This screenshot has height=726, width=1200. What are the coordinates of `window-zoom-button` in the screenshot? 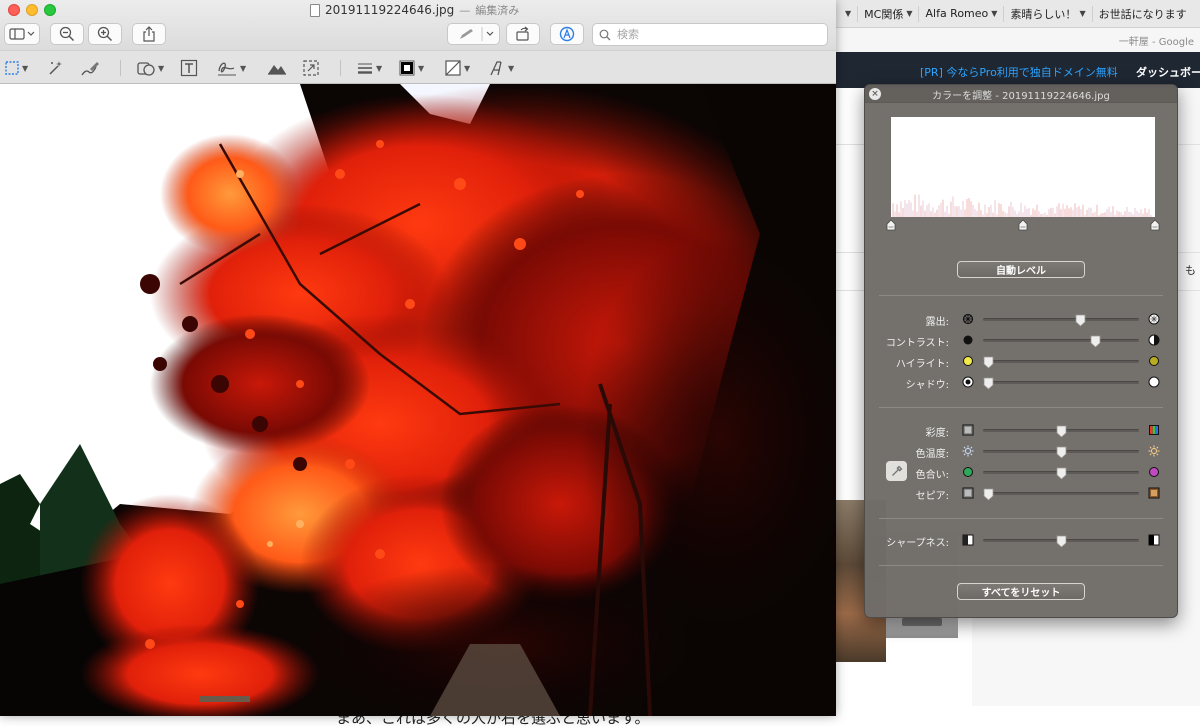 It's located at (50, 10).